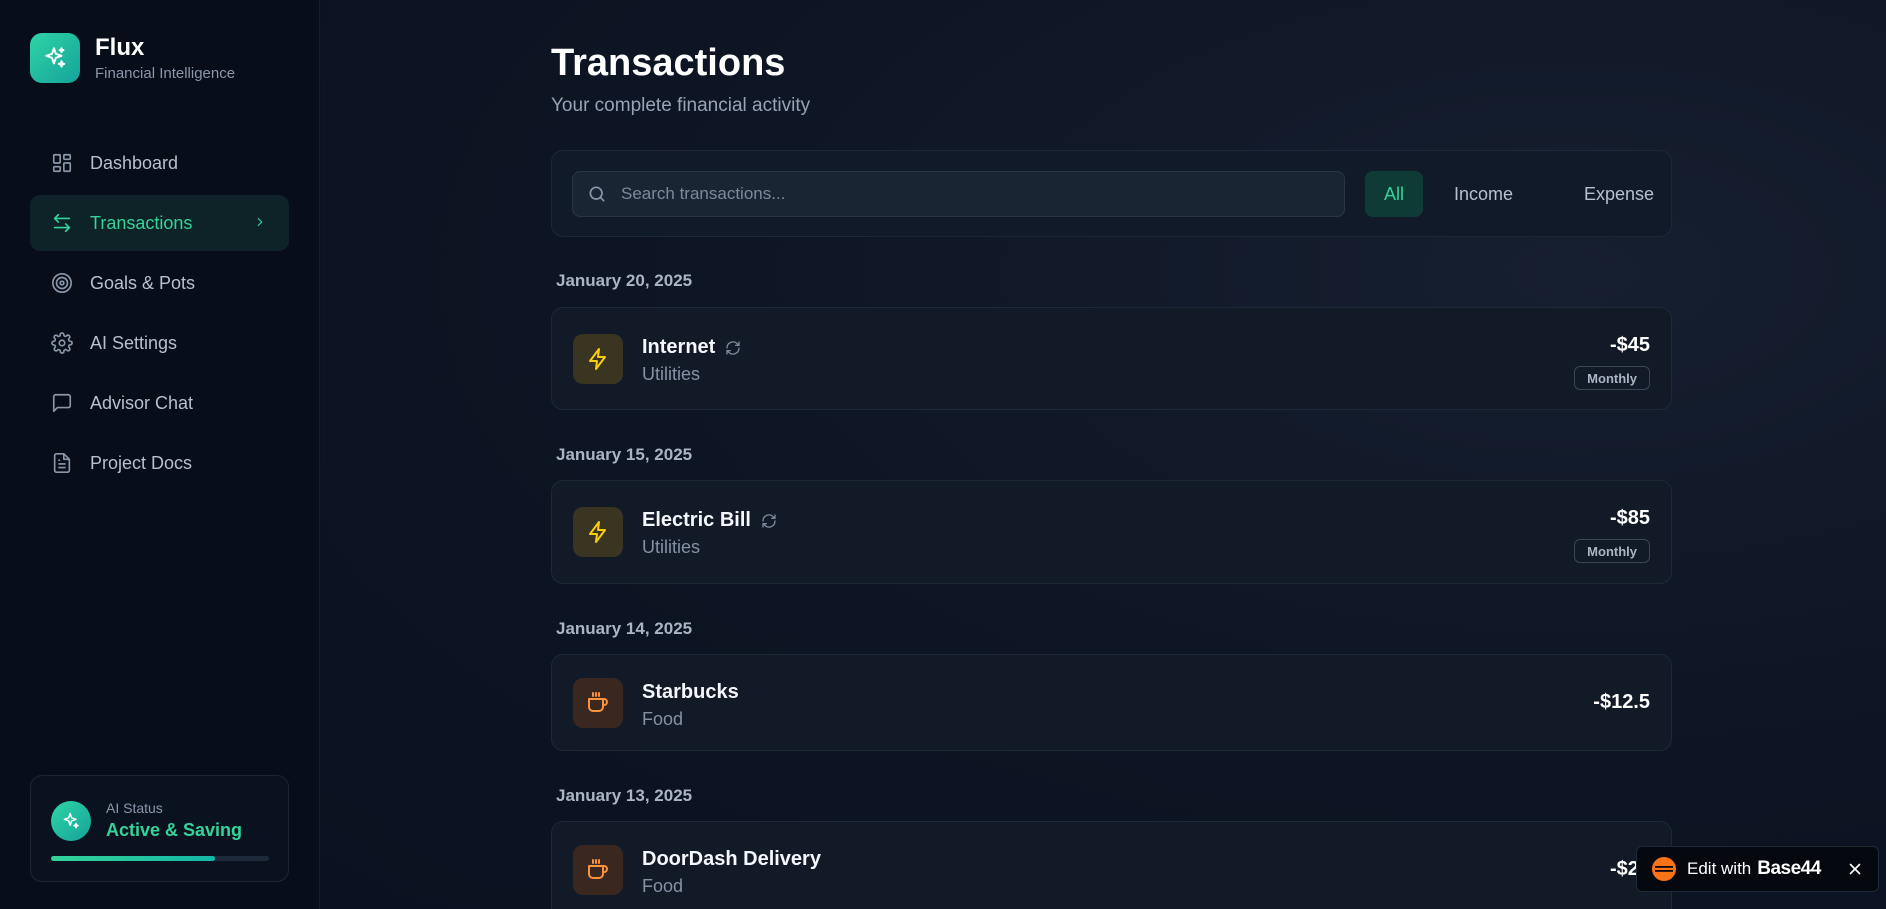 The image size is (1886, 909). I want to click on transaction-name-text: Internet, so click(679, 347).